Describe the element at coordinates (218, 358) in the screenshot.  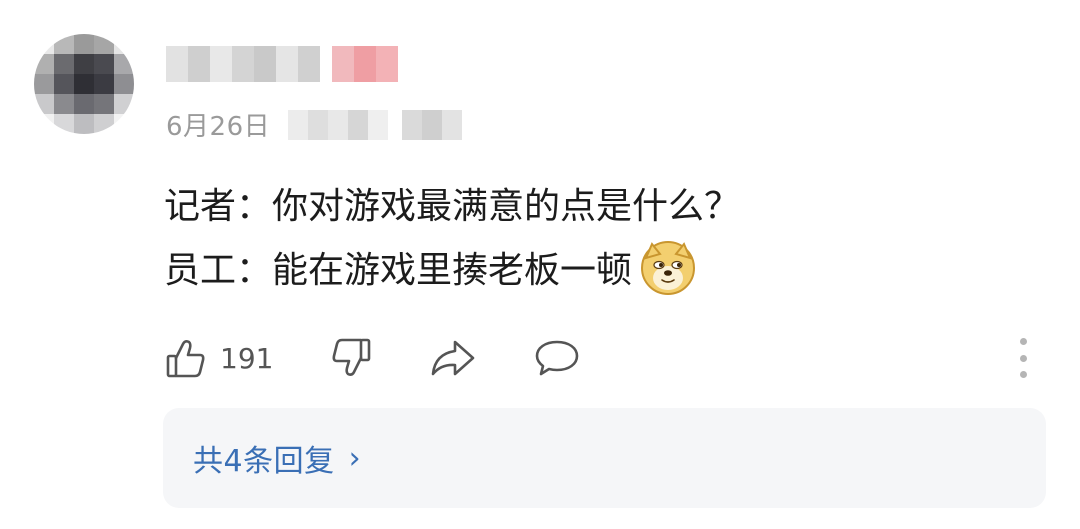
I see `like-button: 191` at that location.